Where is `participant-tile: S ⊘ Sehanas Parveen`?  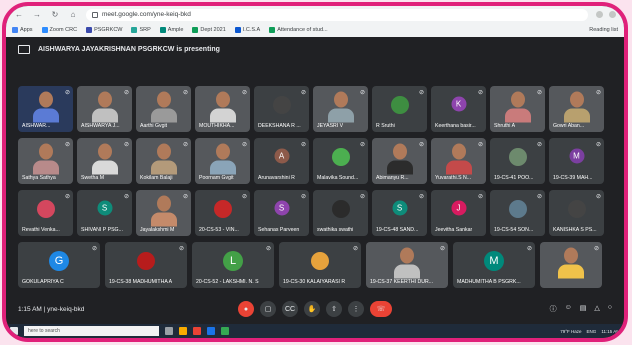 participant-tile: S ⊘ Sehanas Parveen is located at coordinates (281, 213).